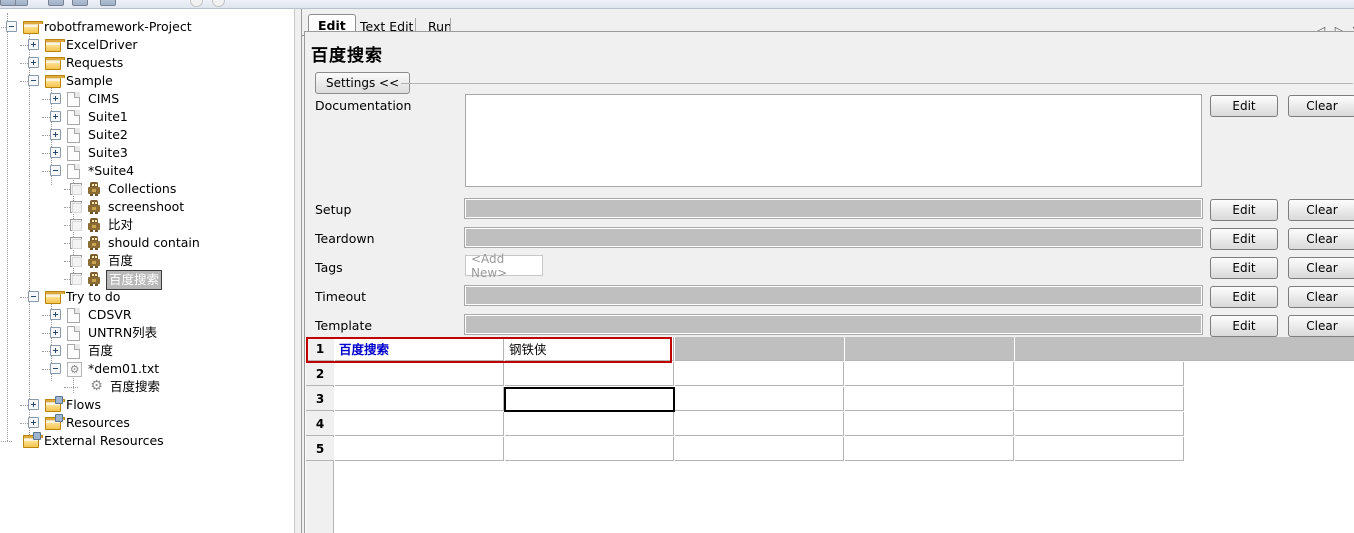 Image resolution: width=1354 pixels, height=533 pixels. What do you see at coordinates (55, 422) in the screenshot?
I see `resource-folder-icon` at bounding box center [55, 422].